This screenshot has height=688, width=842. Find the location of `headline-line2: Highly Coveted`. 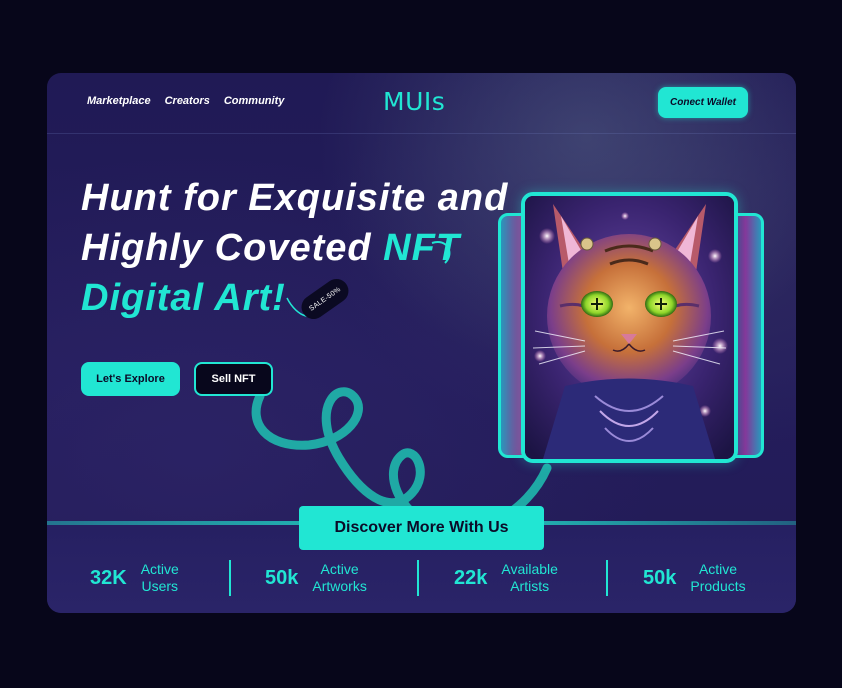

headline-line2: Highly Coveted is located at coordinates (232, 248).